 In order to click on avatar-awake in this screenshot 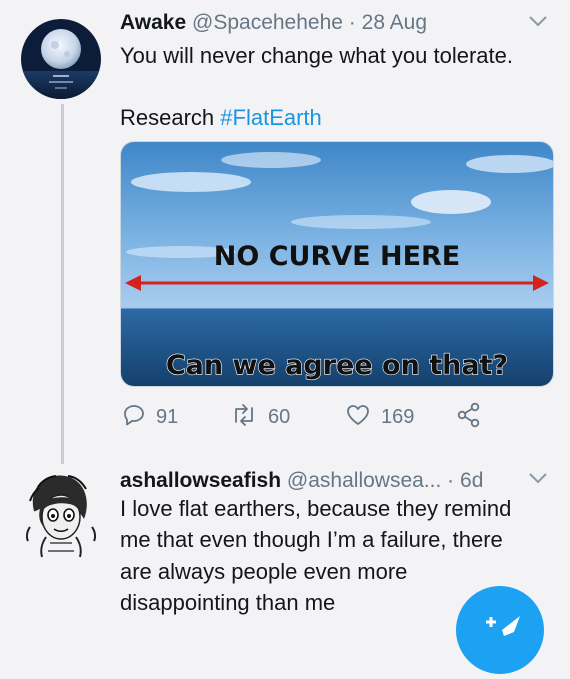, I will do `click(61, 59)`.